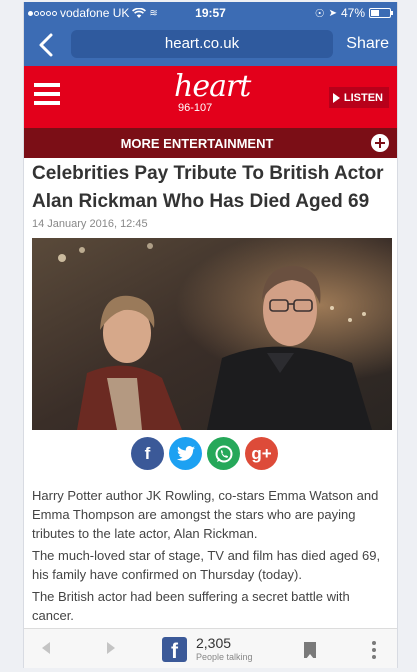 The width and height of the screenshot is (417, 672). I want to click on section-label: MORE ENTERTAINMENT, so click(197, 143).